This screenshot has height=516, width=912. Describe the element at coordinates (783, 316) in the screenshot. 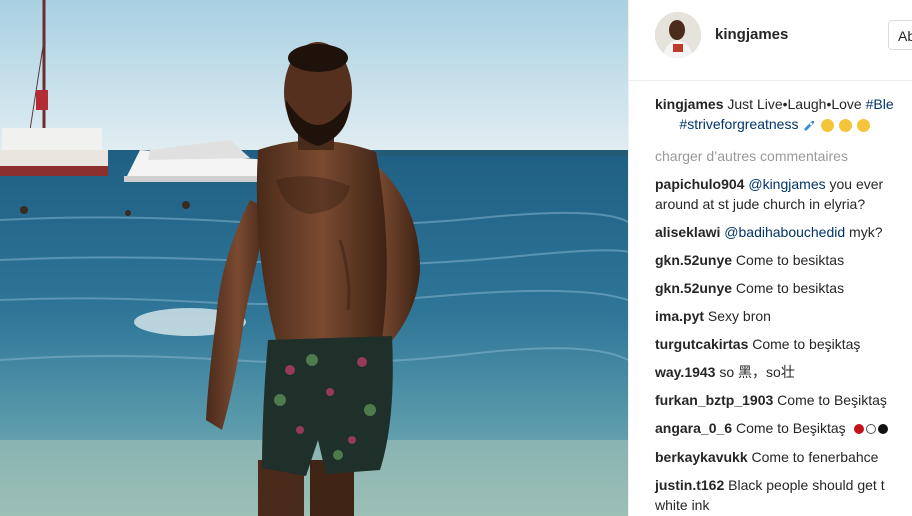

I see `comment-item: ima.pyt Sexy bron` at that location.